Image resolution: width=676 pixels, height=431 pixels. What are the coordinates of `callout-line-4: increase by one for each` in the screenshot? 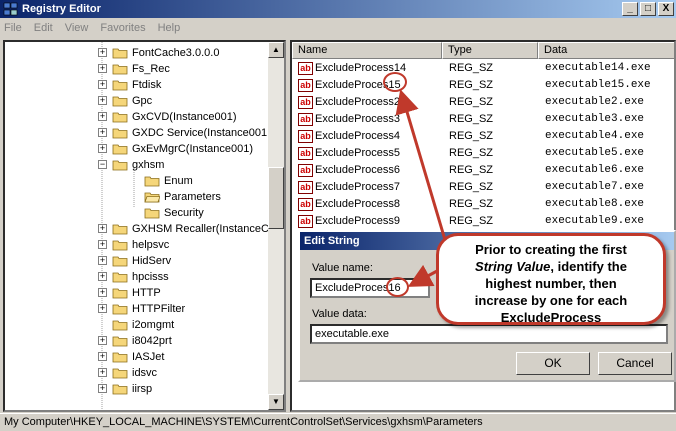 It's located at (551, 300).